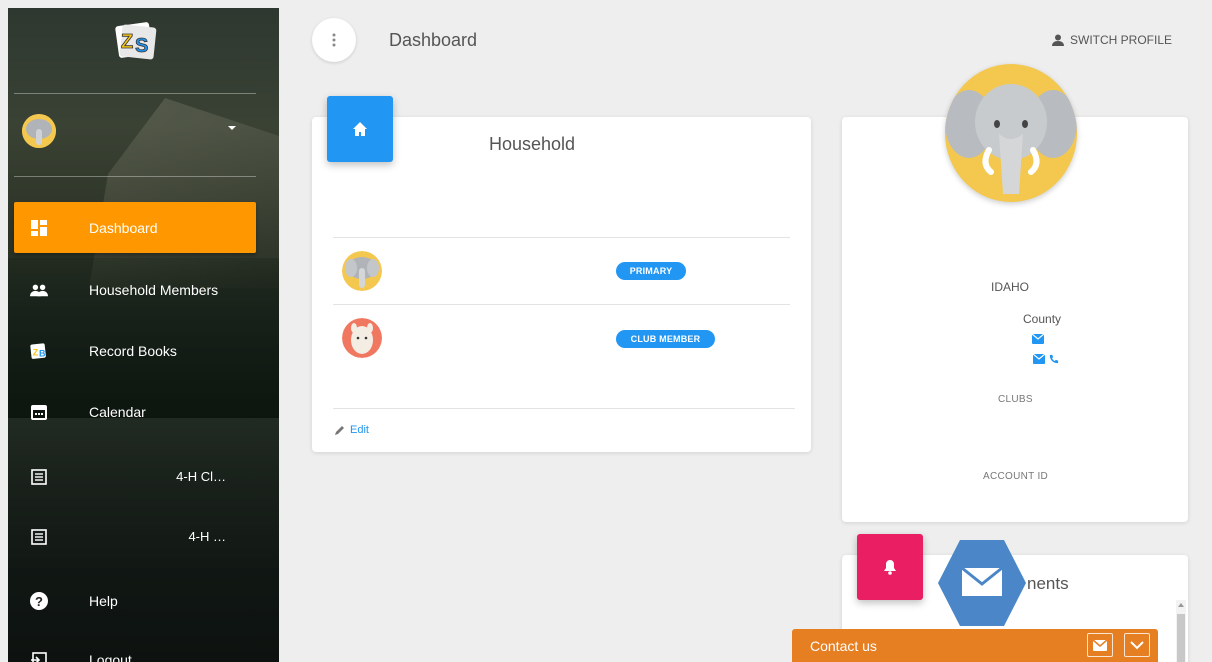  I want to click on switch-profile-label: SWITCH PROFILE, so click(1121, 40).